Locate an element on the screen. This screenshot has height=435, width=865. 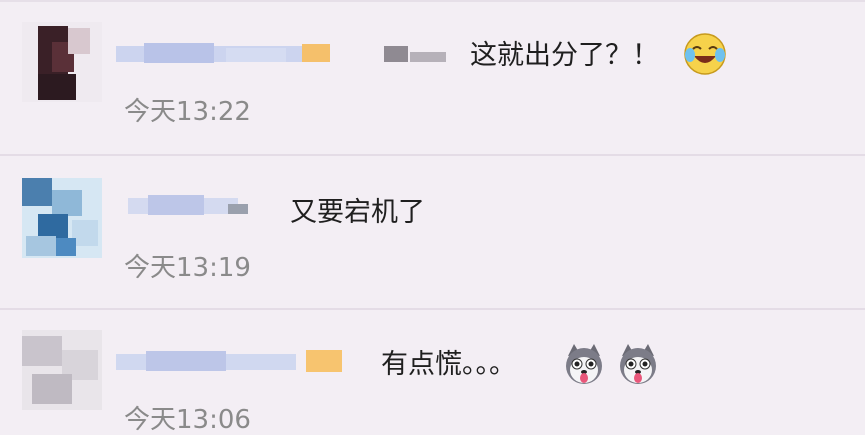
username-suffix-blurred is located at coordinates (415, 55).